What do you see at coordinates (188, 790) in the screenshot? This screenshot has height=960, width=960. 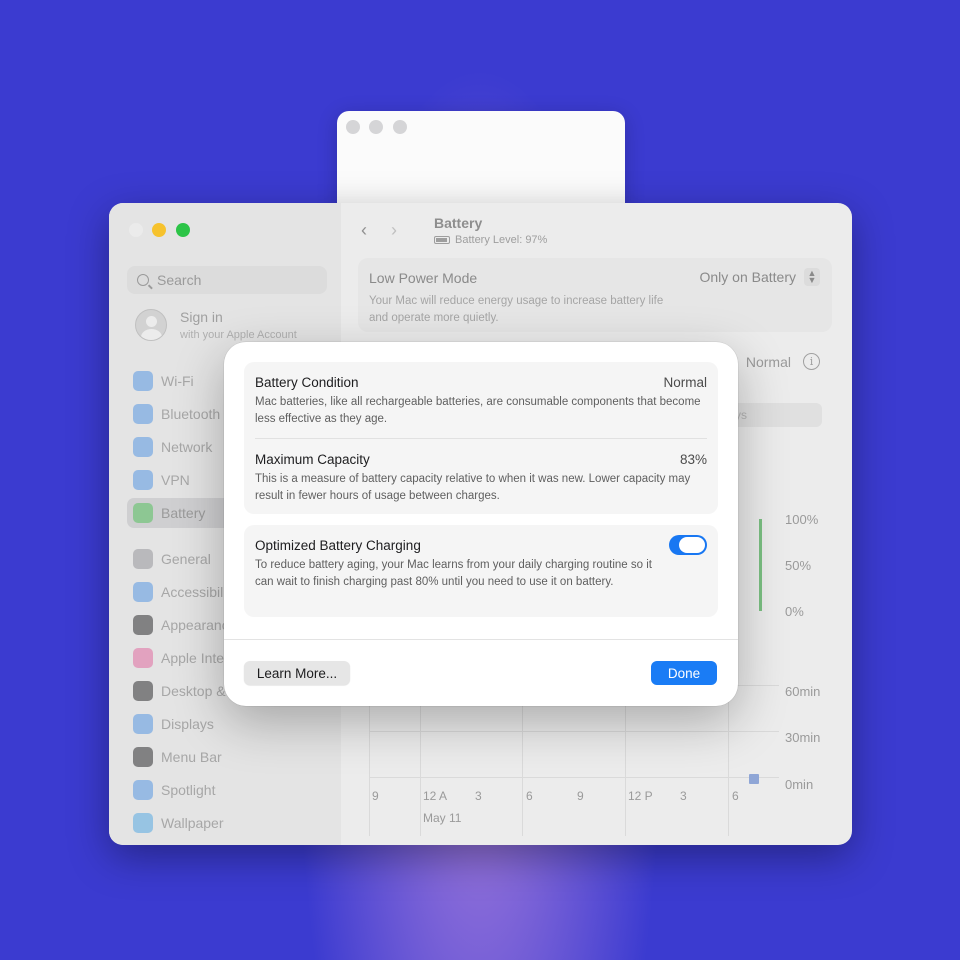 I see `sidebar-item-label: Spotlight` at bounding box center [188, 790].